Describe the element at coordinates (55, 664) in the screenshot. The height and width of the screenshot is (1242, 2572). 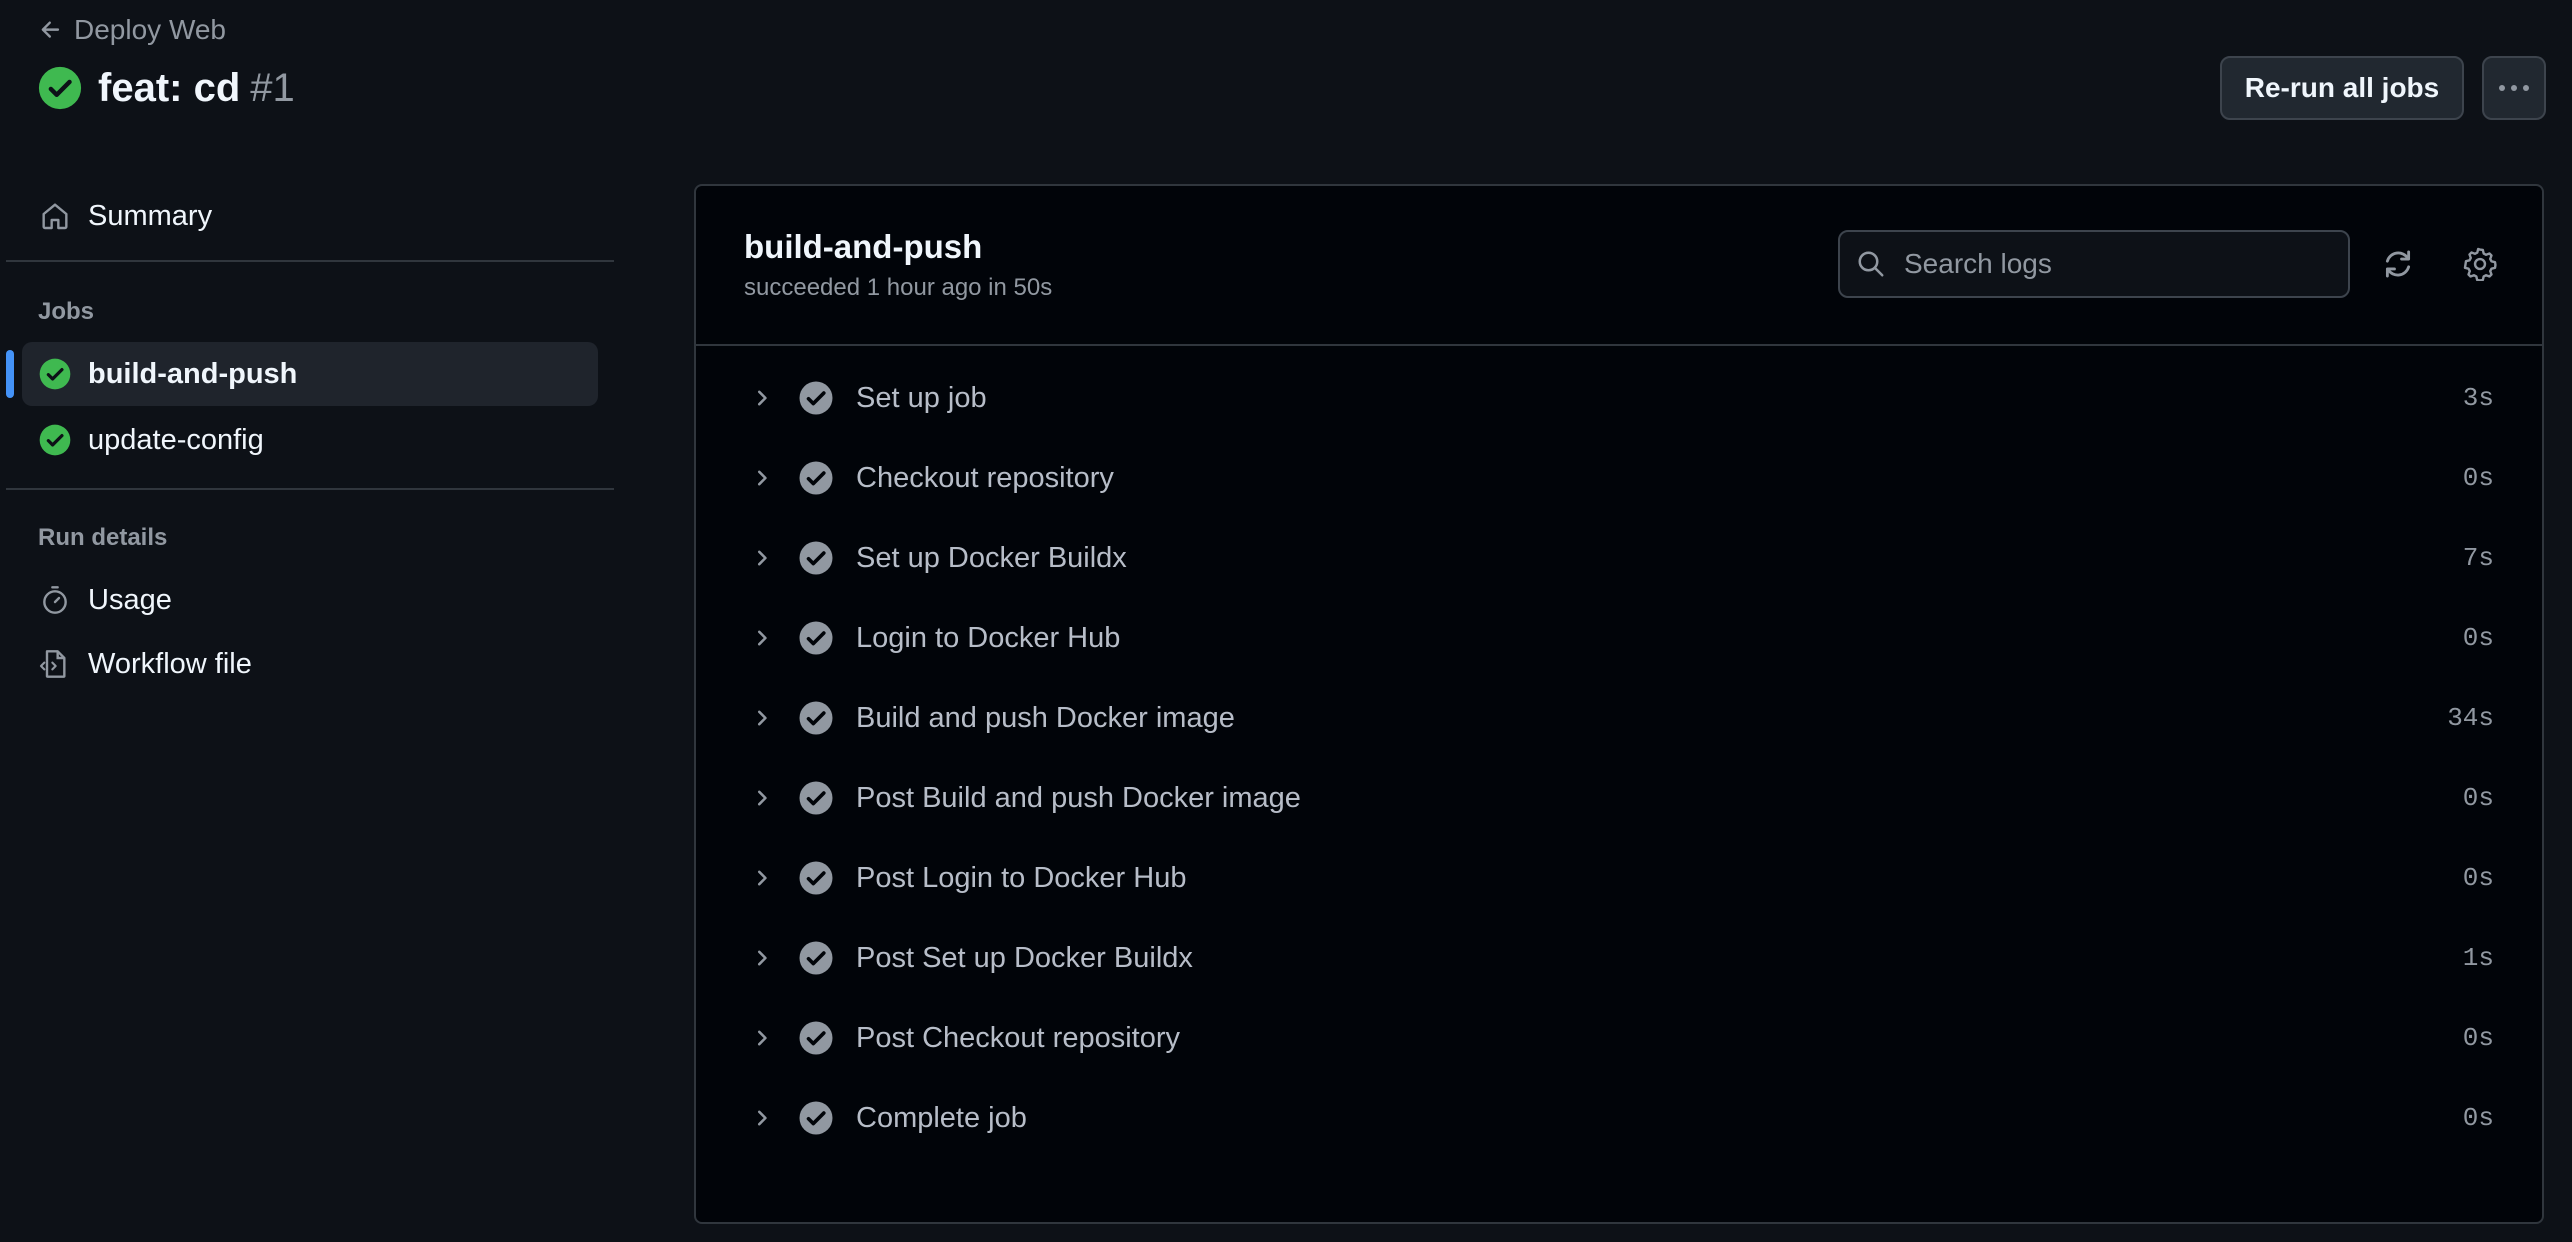
I see `file-code-icon` at that location.